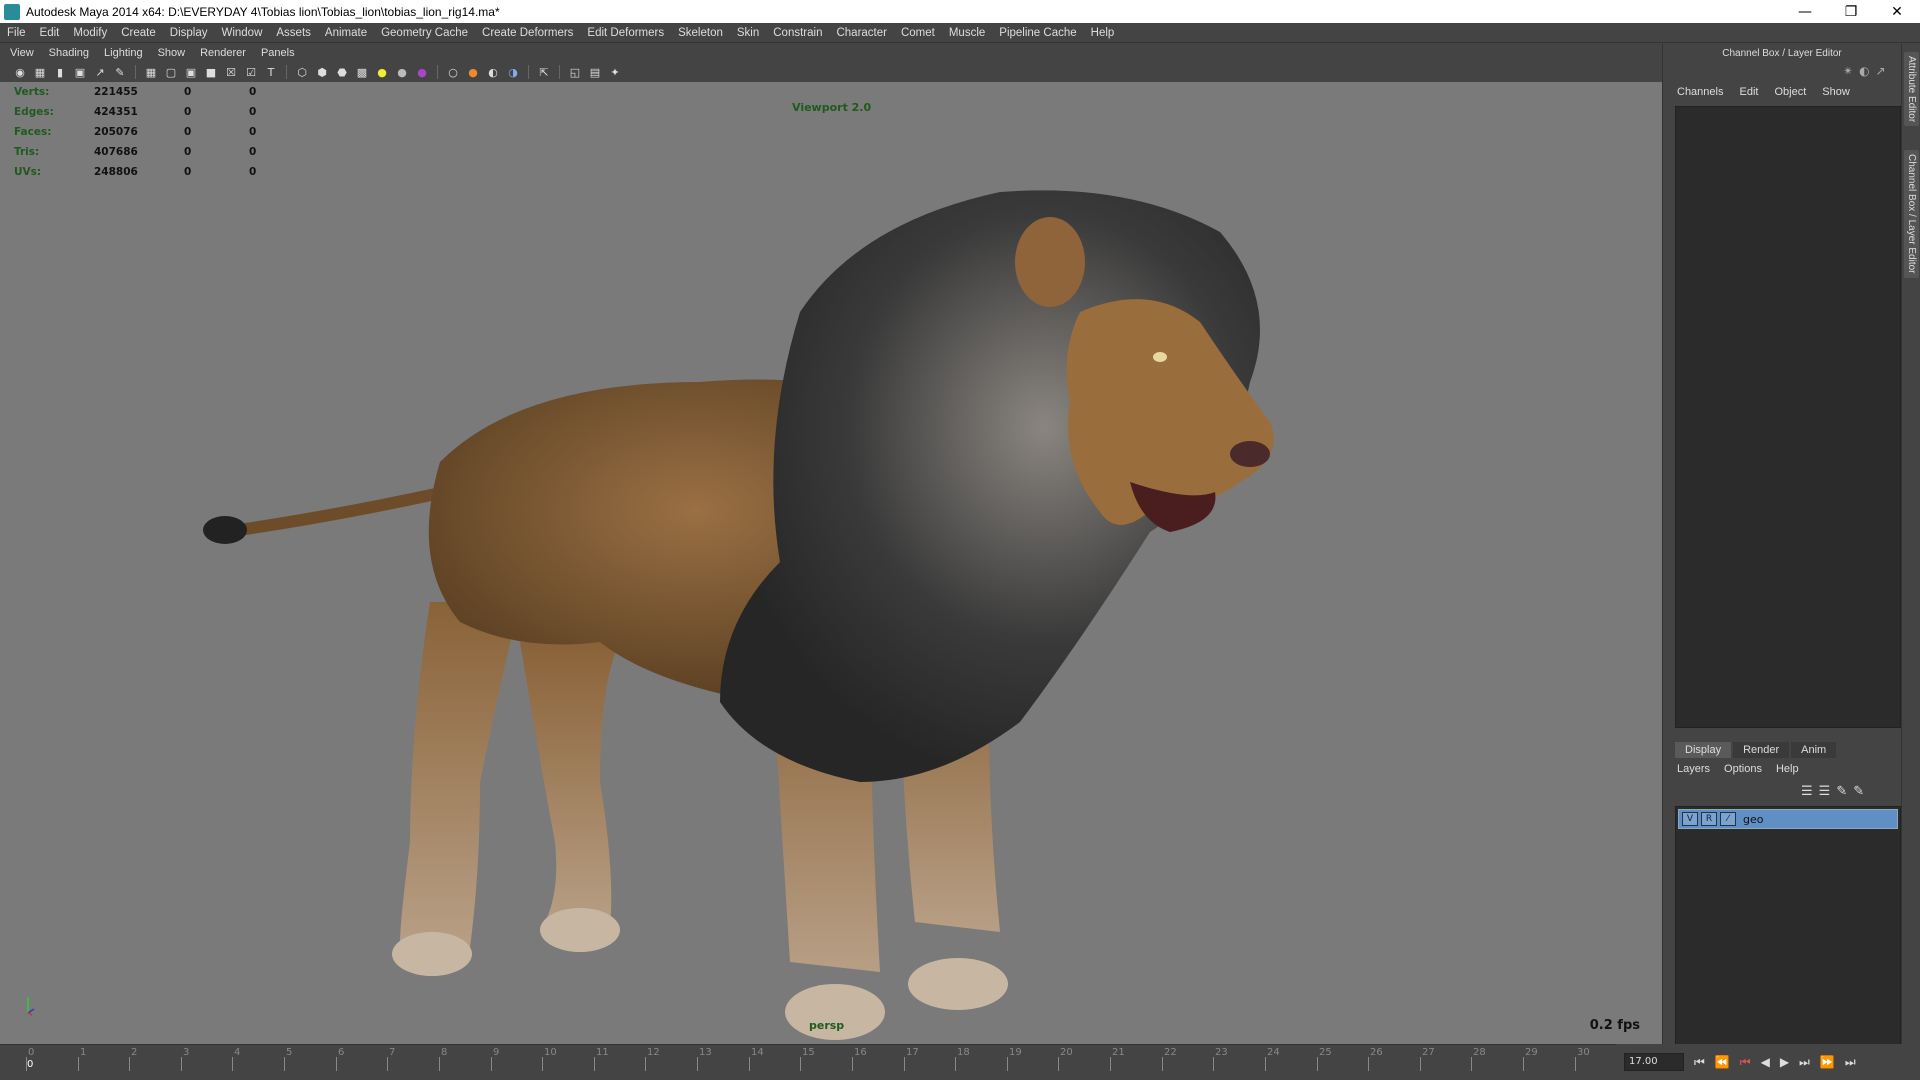  What do you see at coordinates (211, 72) in the screenshot?
I see `gate-mask-icon: ■` at bounding box center [211, 72].